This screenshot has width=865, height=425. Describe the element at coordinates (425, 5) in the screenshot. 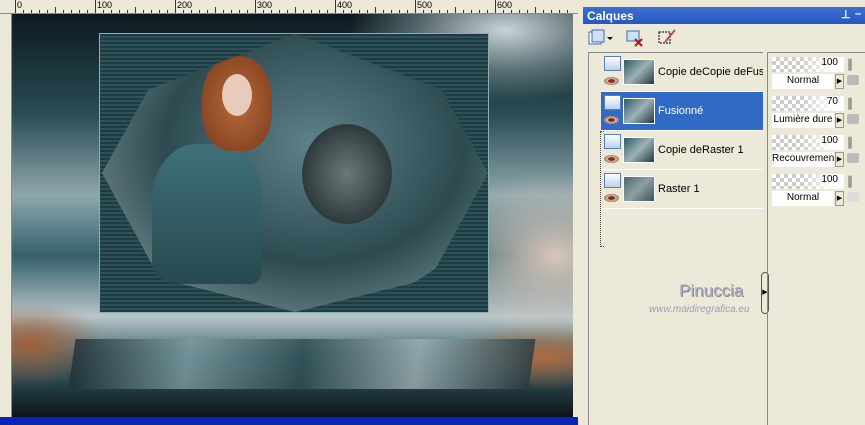

I see `ruler-label: 500` at that location.